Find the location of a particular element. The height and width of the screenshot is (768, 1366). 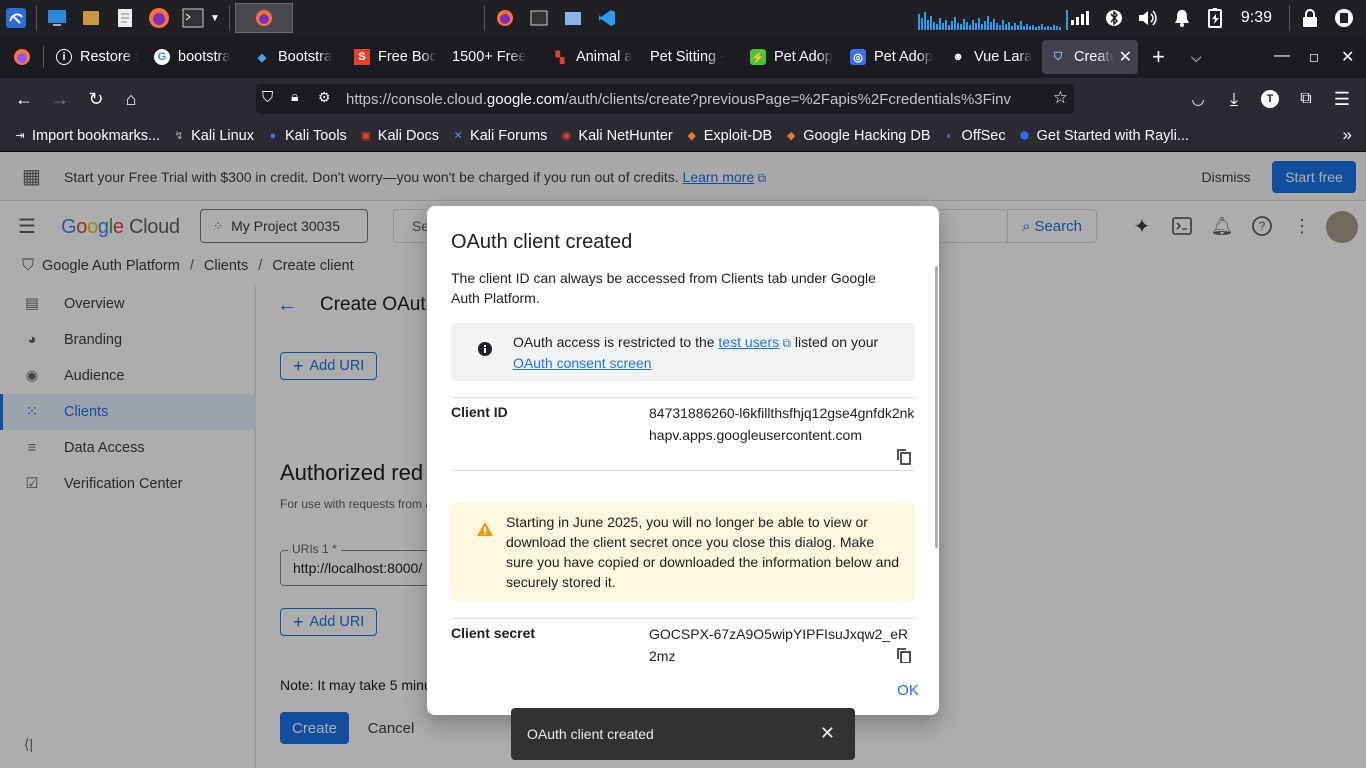

firefox-launcher-icon is located at coordinates (159, 18).